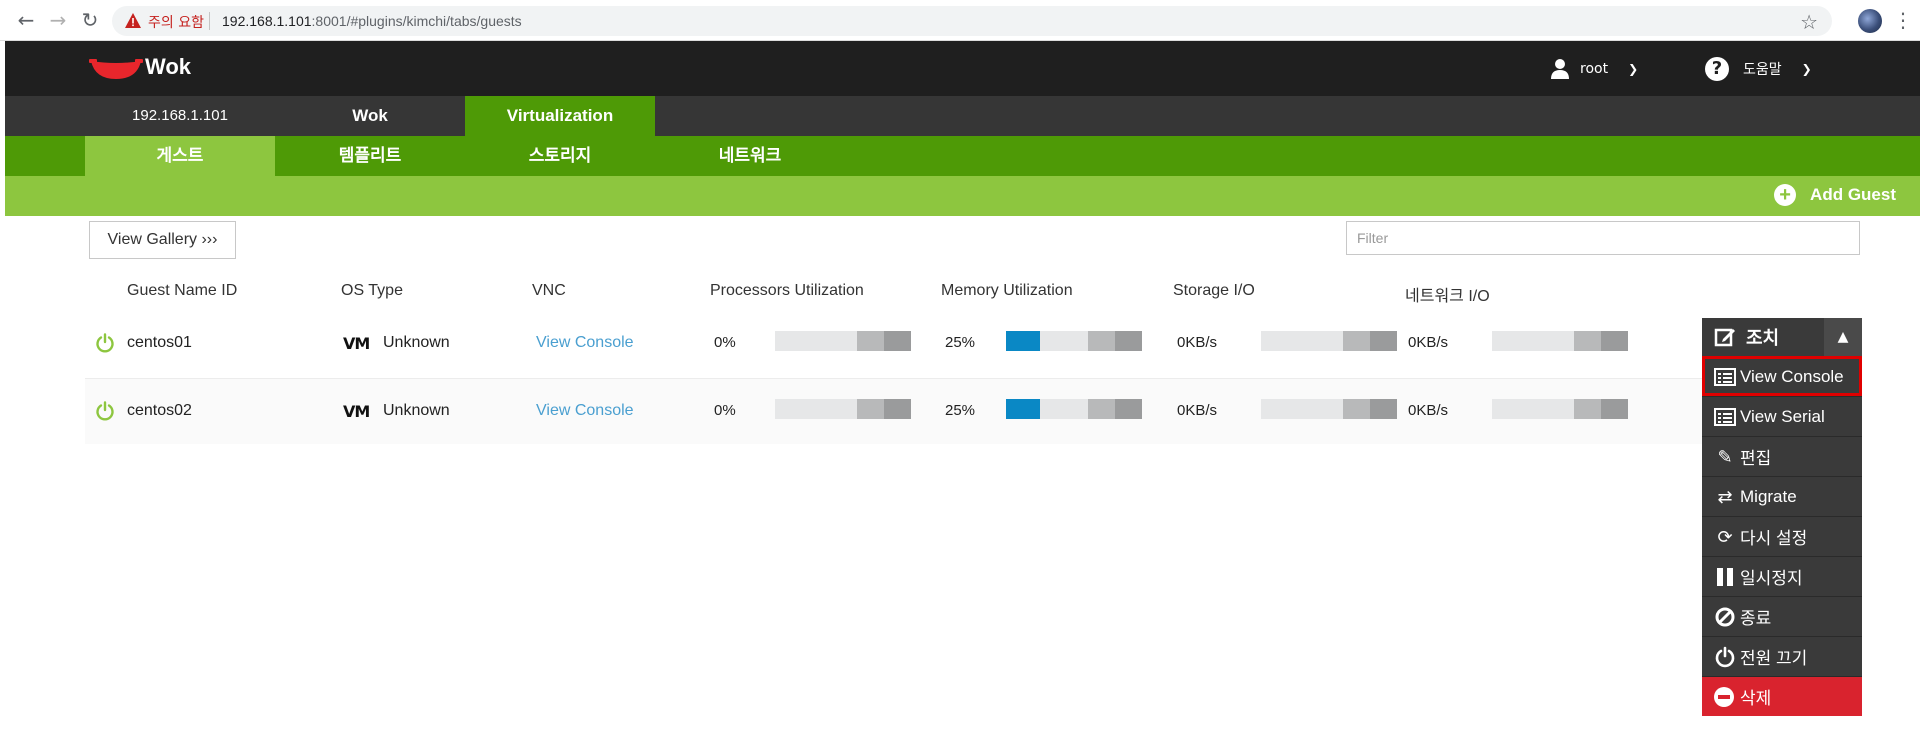 The image size is (1920, 735). I want to click on menu-item-reset: ⟳ 다시 설정, so click(1782, 536).